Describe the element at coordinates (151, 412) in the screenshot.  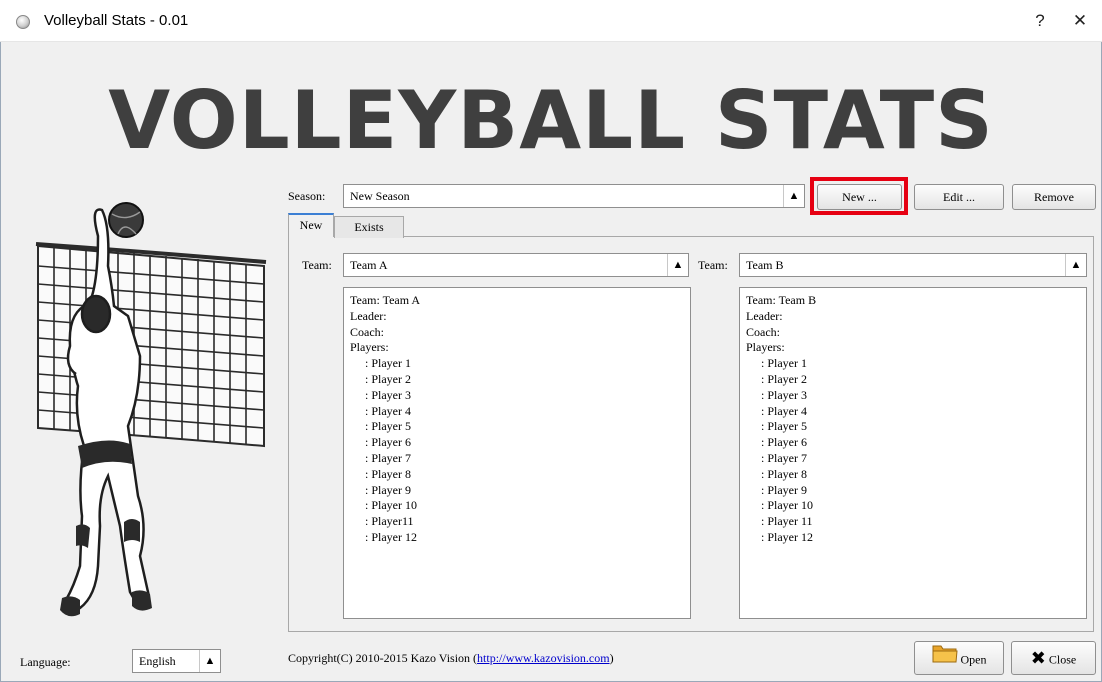
I see `volleyball-player-illustration` at that location.